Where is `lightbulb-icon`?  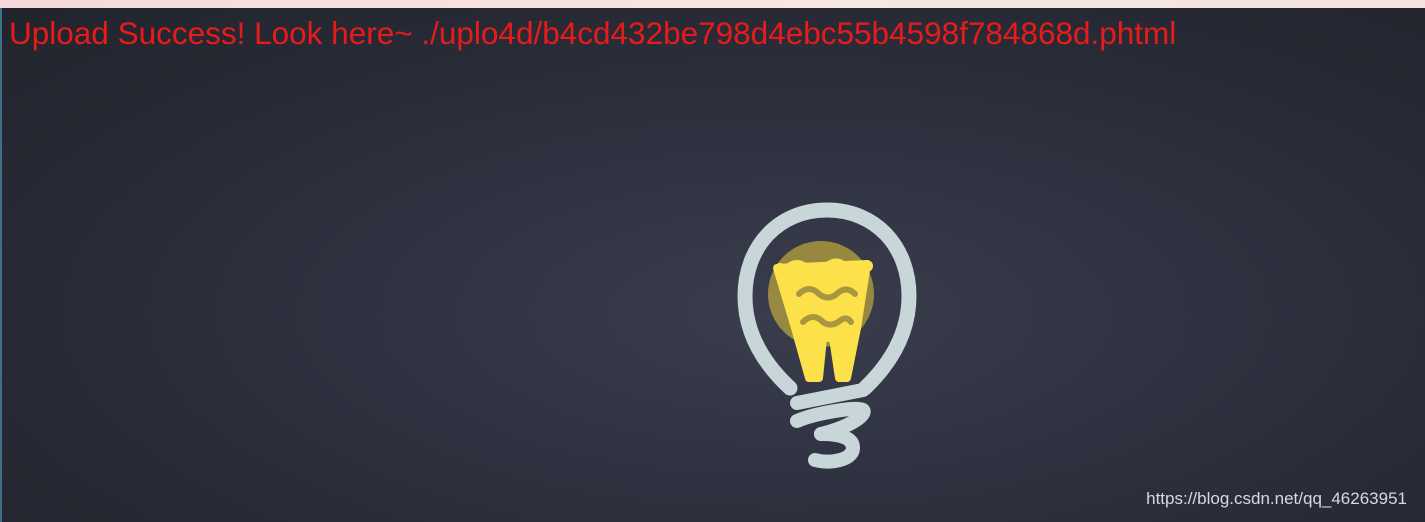 lightbulb-icon is located at coordinates (827, 335).